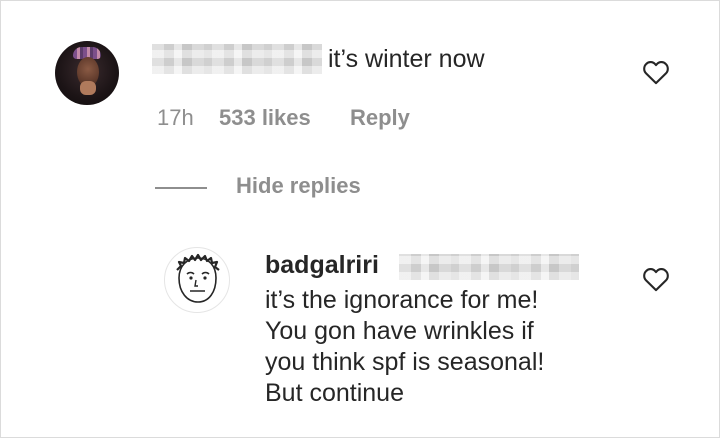  What do you see at coordinates (237, 59) in the screenshot?
I see `redacted-username` at bounding box center [237, 59].